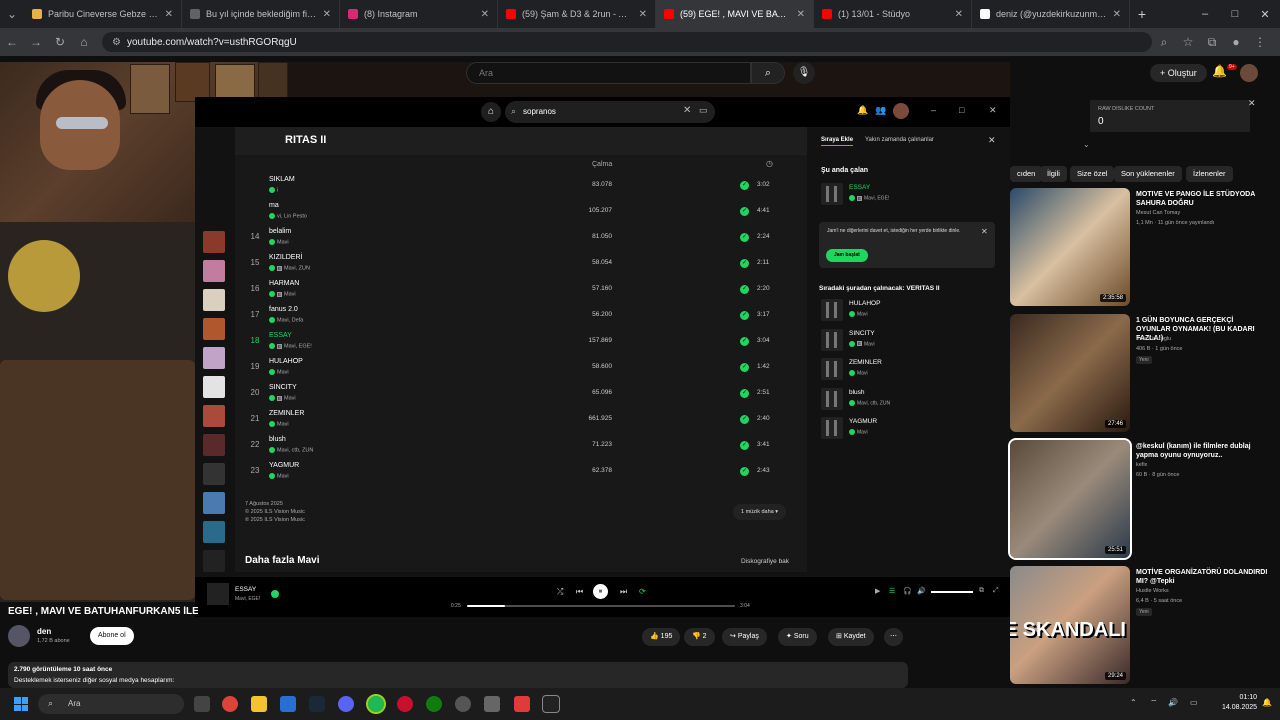 The height and width of the screenshot is (720, 1280). Describe the element at coordinates (285, 257) in the screenshot. I see `track-name: KIZILDERİ` at that location.